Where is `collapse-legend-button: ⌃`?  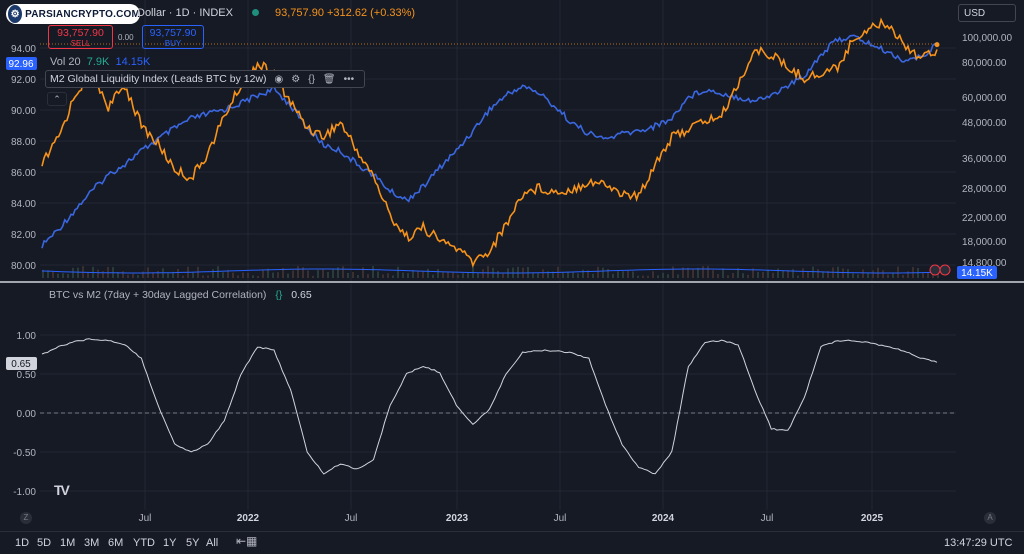 collapse-legend-button: ⌃ is located at coordinates (57, 99).